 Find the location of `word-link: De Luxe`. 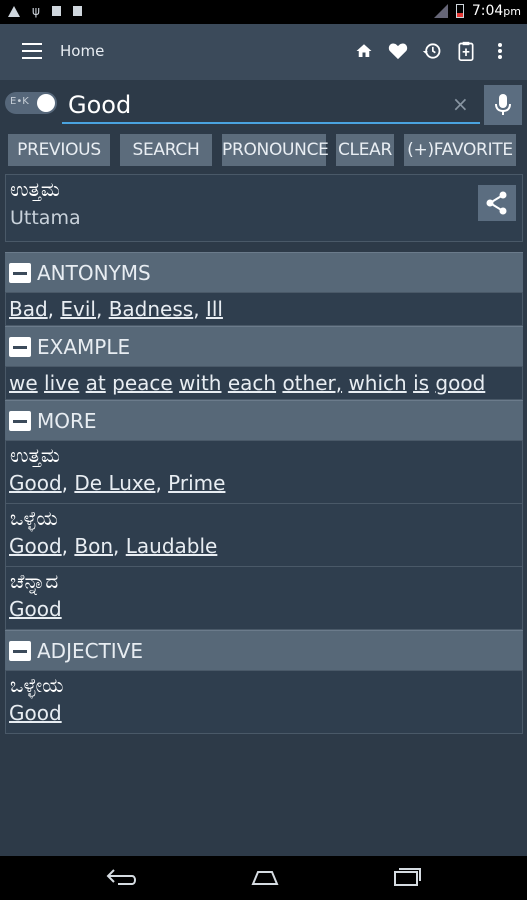

word-link: De Luxe is located at coordinates (114, 483).